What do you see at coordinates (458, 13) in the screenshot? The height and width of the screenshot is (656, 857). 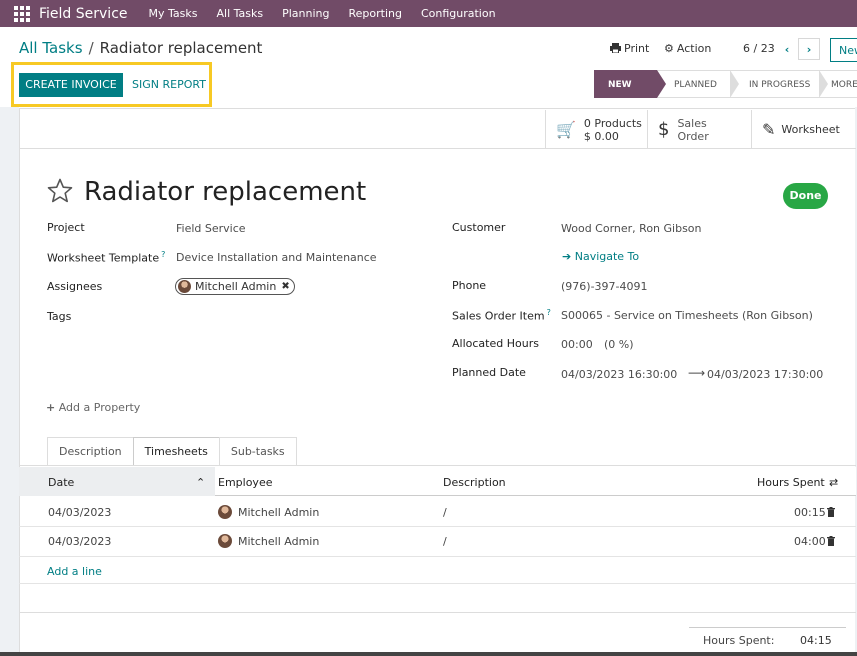 I see `menu-configuration: Configuration` at bounding box center [458, 13].